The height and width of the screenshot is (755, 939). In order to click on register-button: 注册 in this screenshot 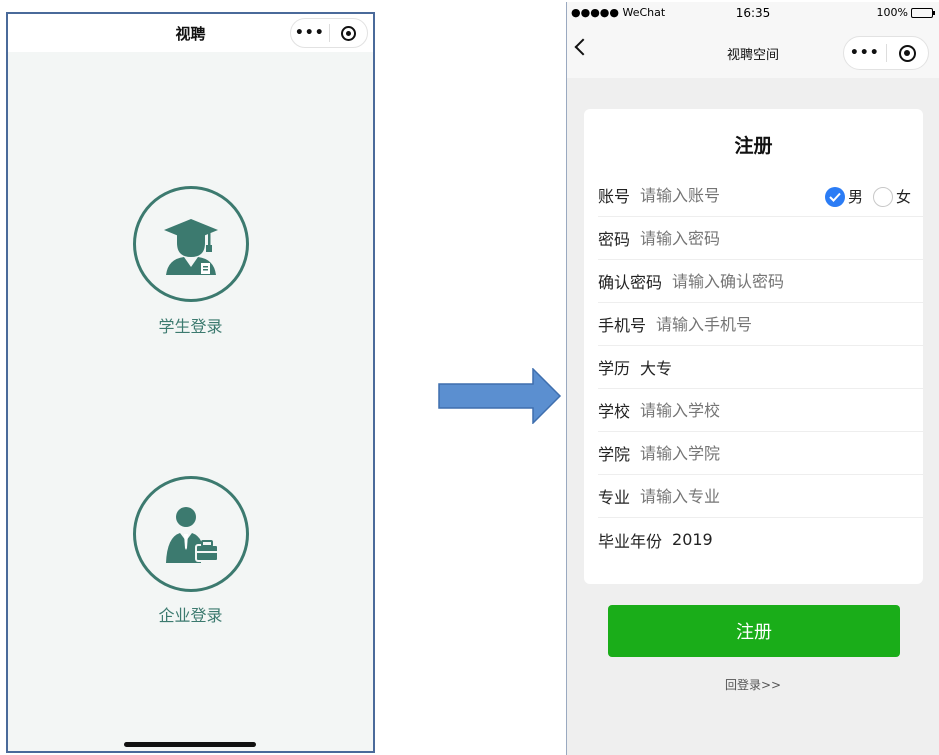, I will do `click(754, 631)`.